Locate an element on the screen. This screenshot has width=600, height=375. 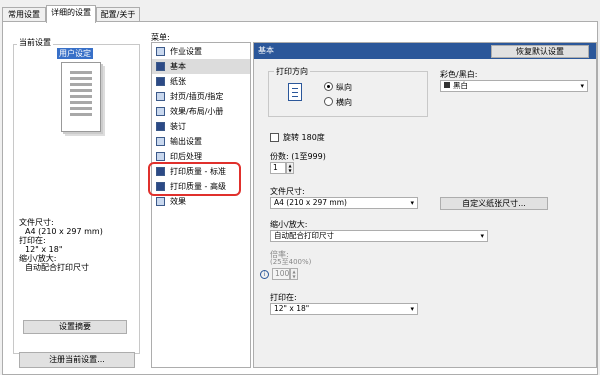
bw-color-icon is located at coordinates (447, 85).